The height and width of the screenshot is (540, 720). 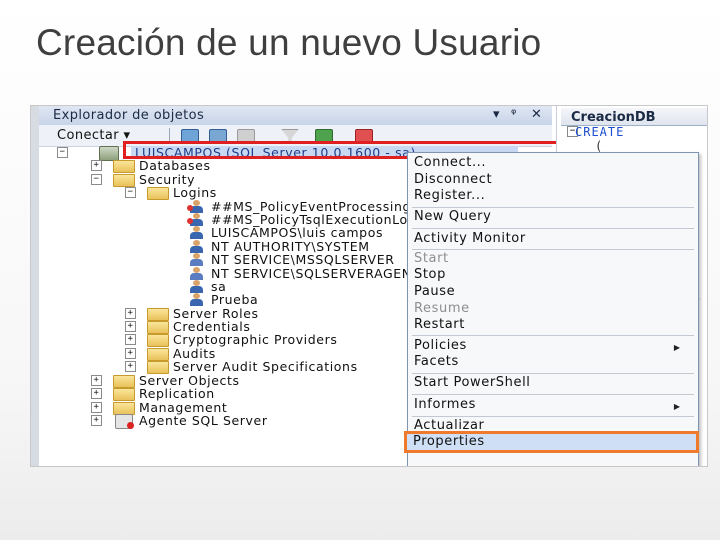 I want to click on editor-tab: CreacionDB, so click(x=634, y=117).